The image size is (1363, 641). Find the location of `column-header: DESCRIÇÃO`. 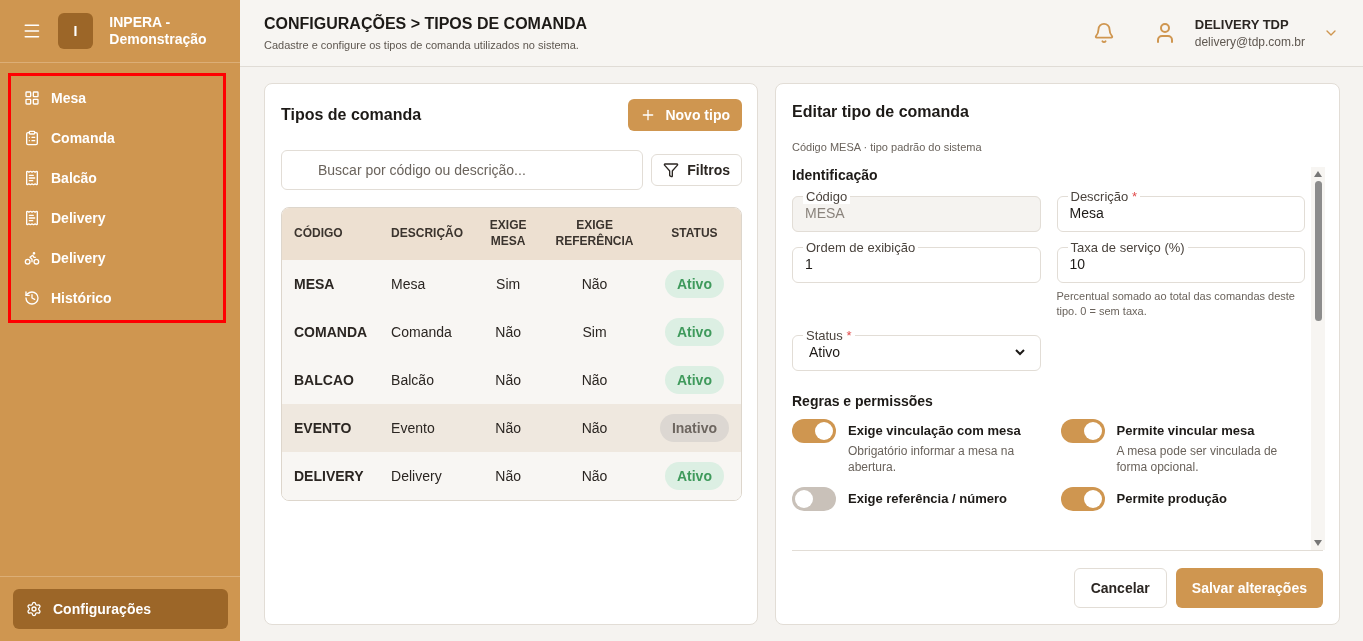

column-header: DESCRIÇÃO is located at coordinates (427, 234).